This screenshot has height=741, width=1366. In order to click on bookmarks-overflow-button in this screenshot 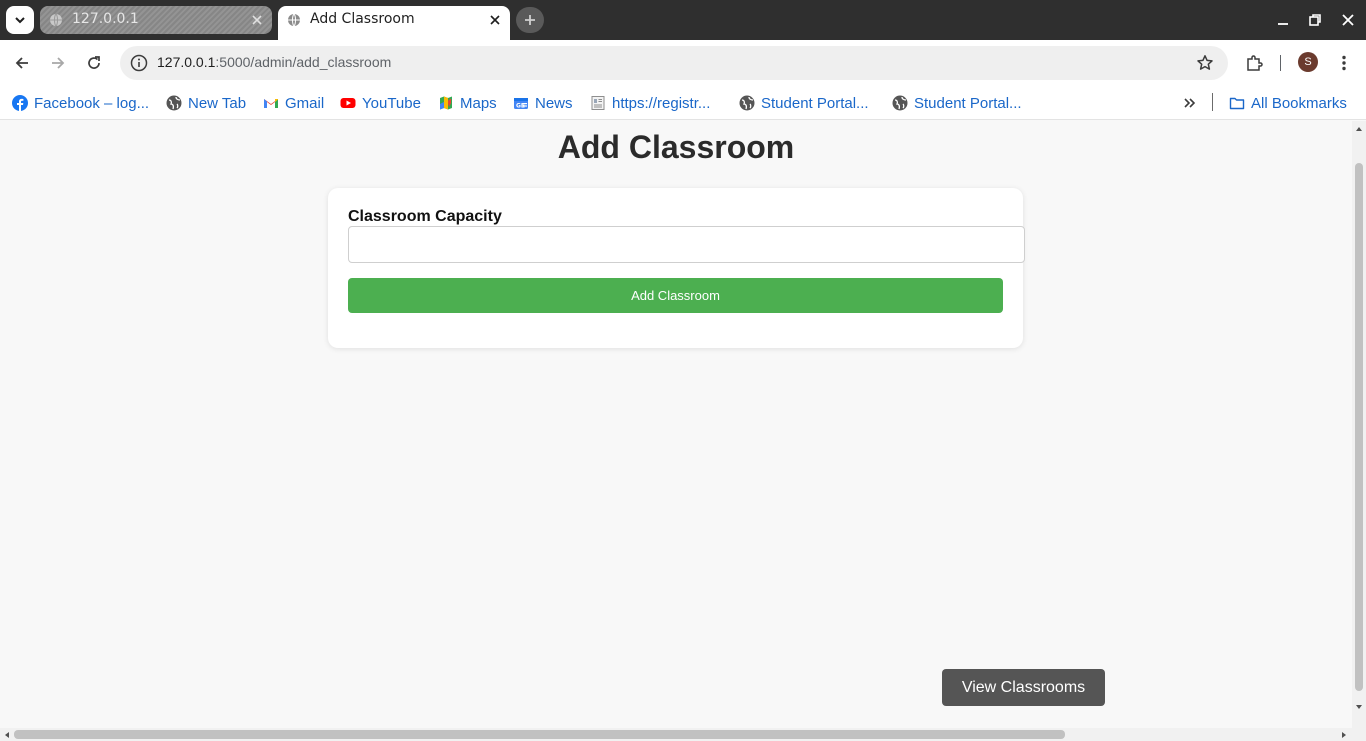, I will do `click(1190, 103)`.